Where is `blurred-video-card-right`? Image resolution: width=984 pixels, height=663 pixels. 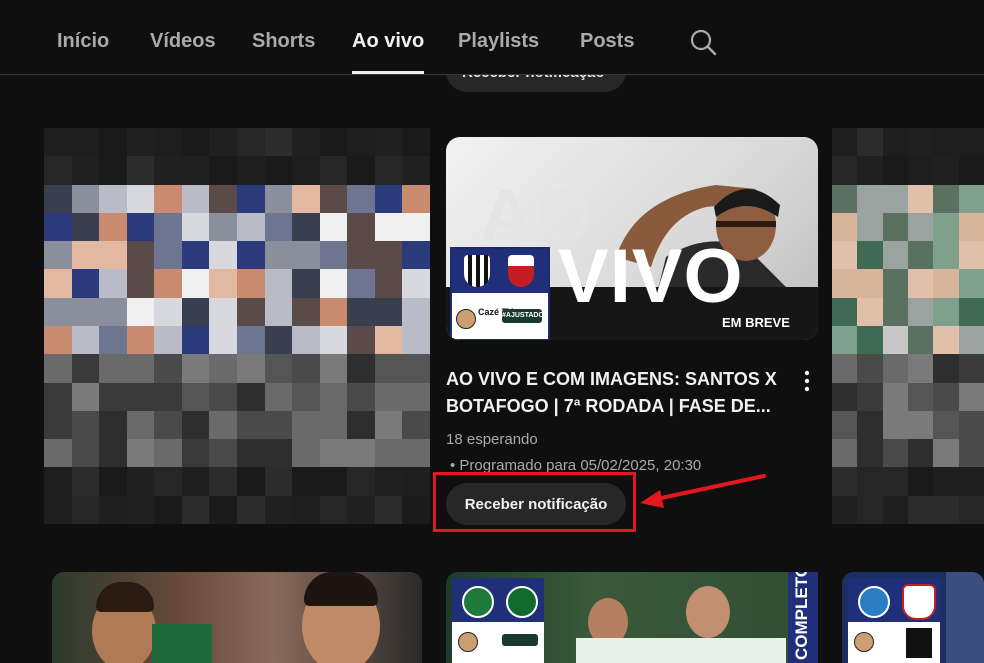
blurred-video-card-right is located at coordinates (908, 326).